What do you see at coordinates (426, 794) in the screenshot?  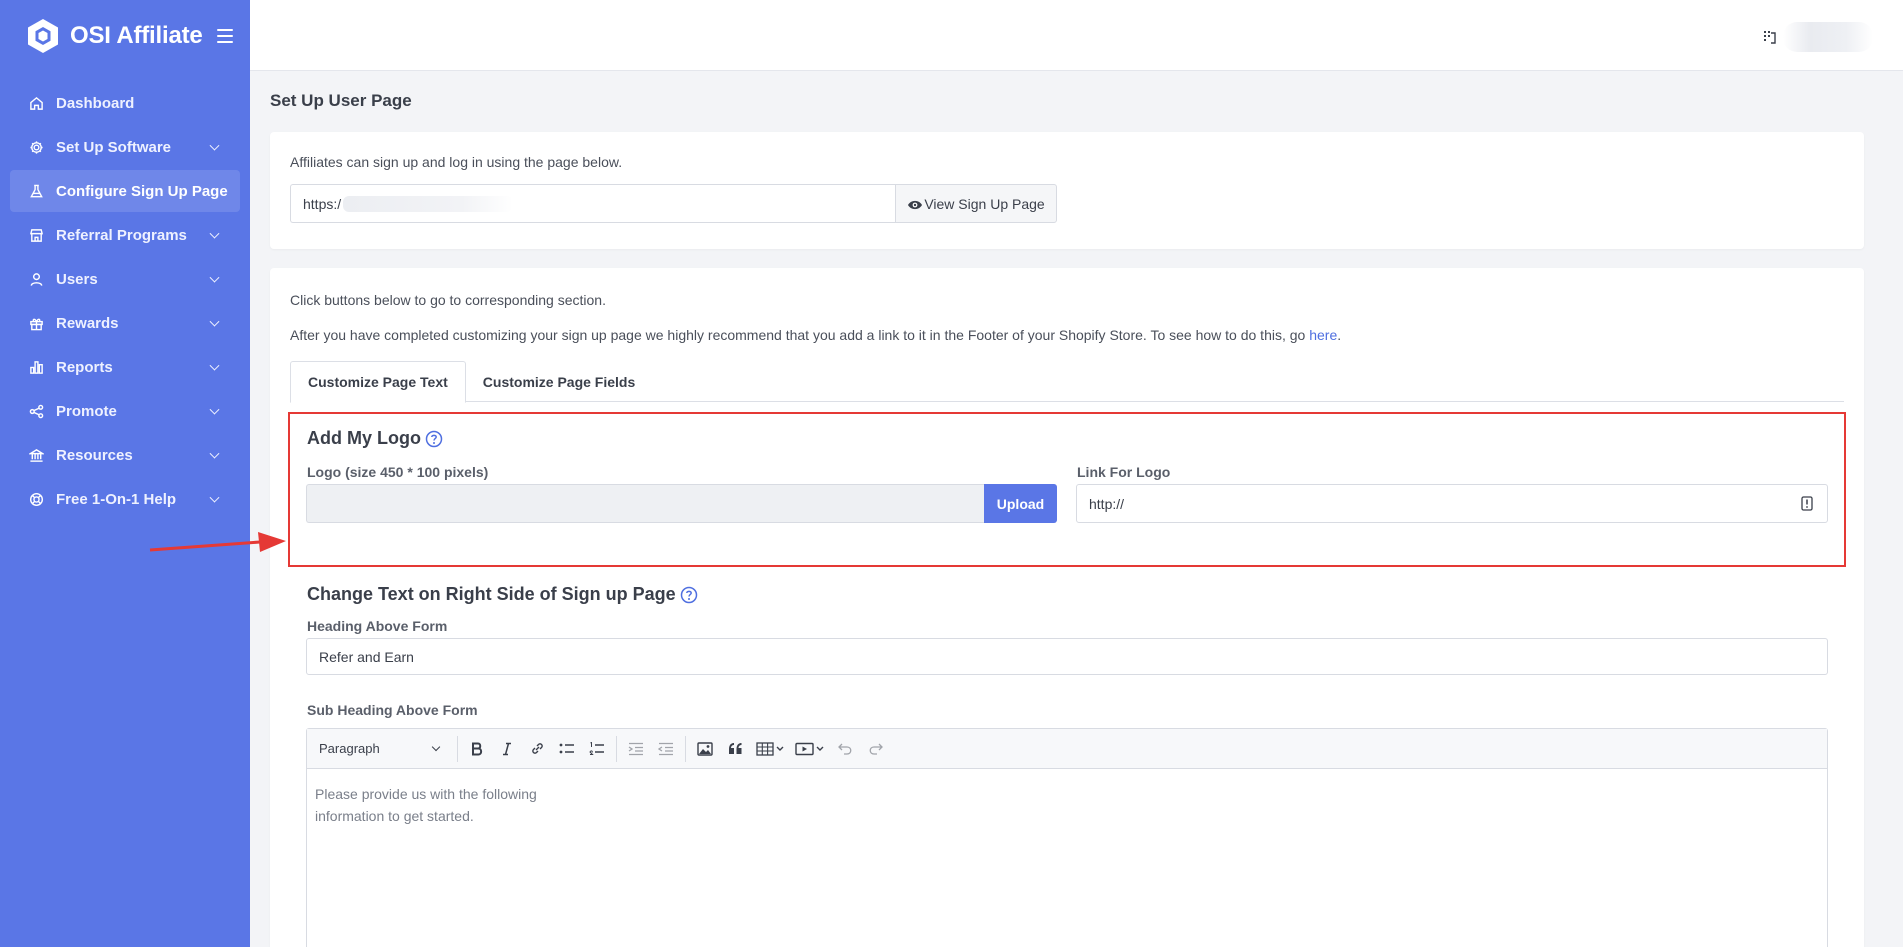 I see `editor-content-line: Please provide us with the following` at bounding box center [426, 794].